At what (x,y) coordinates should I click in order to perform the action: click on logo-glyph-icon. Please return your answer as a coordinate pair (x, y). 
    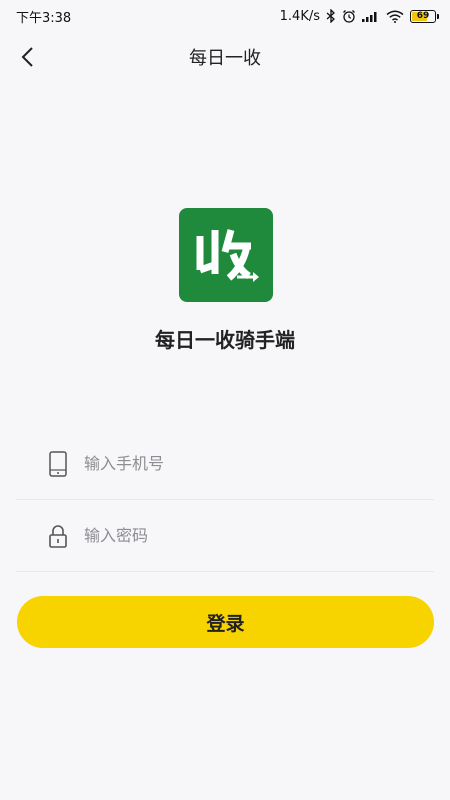
    Looking at the image, I should click on (227, 255).